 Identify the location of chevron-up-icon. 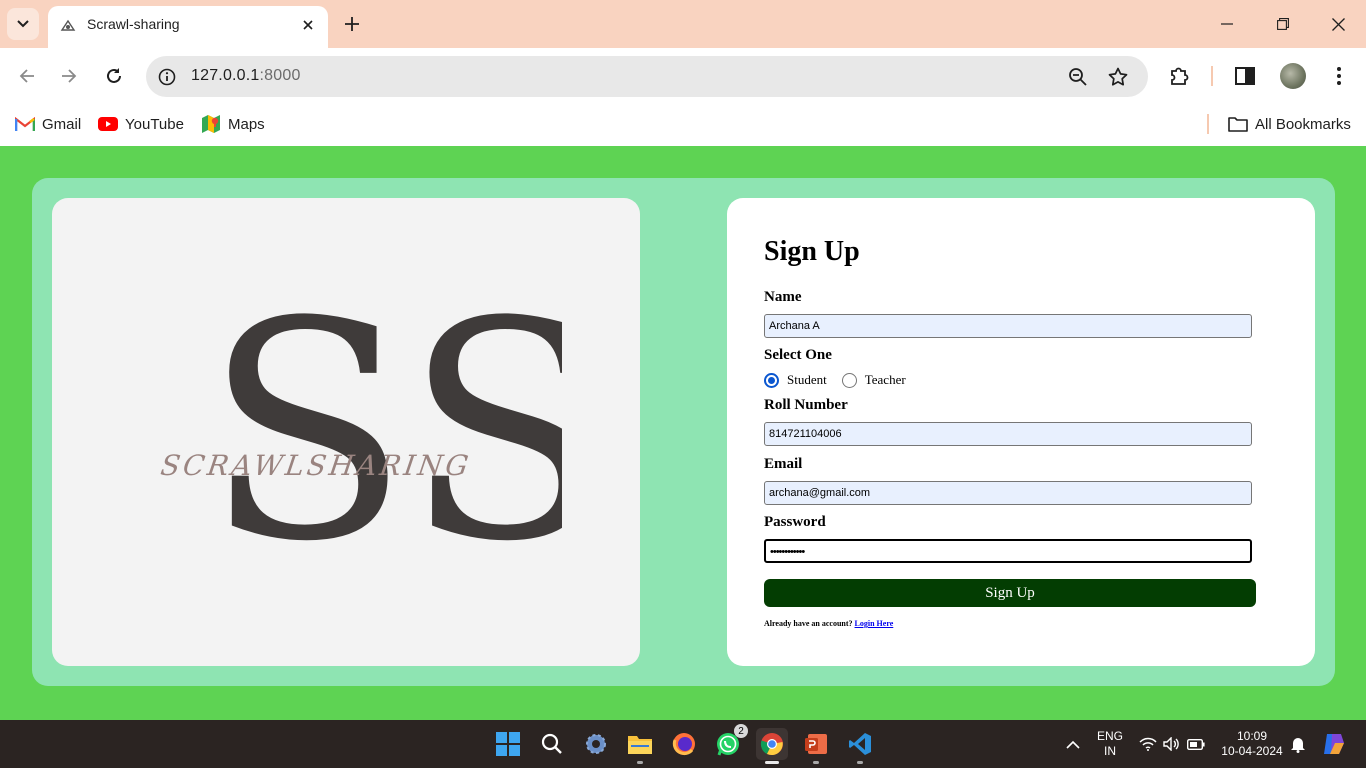
(1073, 744).